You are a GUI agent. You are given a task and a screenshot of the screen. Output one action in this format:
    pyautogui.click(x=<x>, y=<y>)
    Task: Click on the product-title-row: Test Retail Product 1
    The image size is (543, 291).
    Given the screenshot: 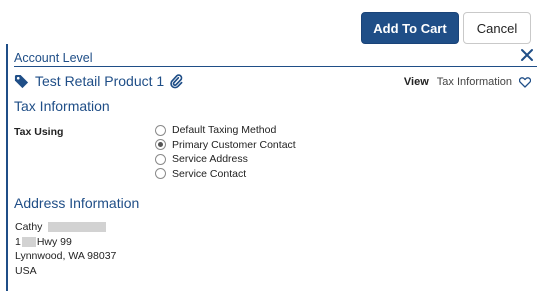 What is the action you would take?
    pyautogui.click(x=98, y=81)
    